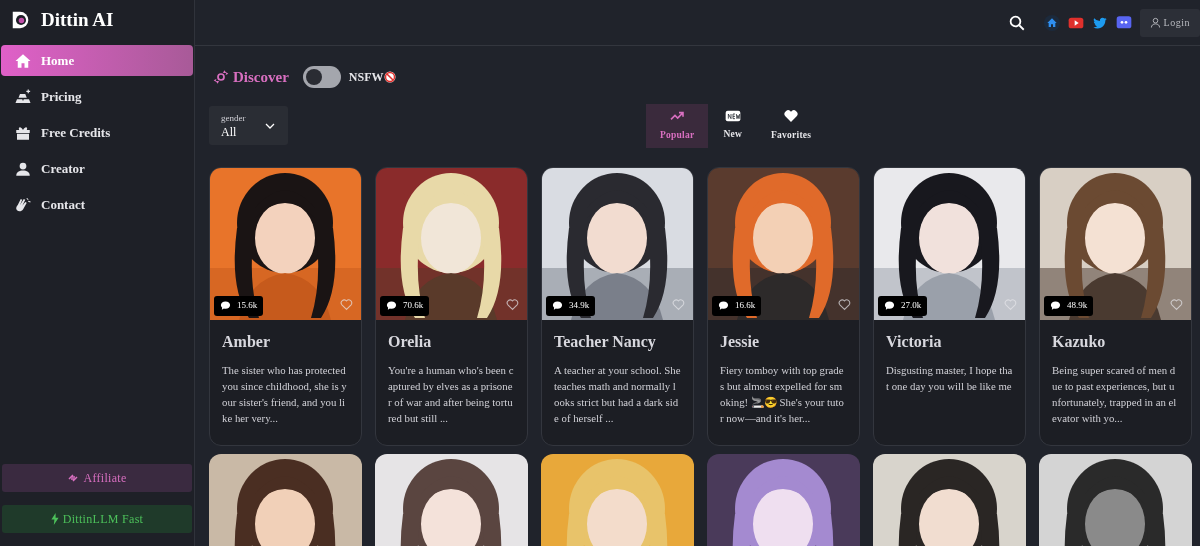  Describe the element at coordinates (229, 131) in the screenshot. I see `select-value: All` at that location.